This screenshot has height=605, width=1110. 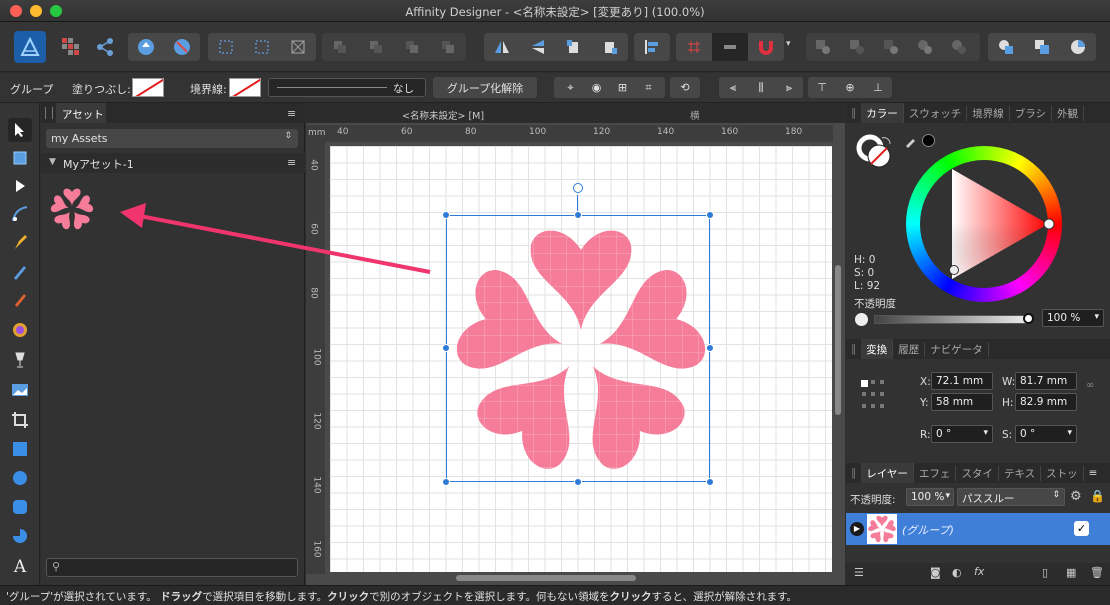 What do you see at coordinates (291, 162) in the screenshot?
I see `category-menu-icon: ≡` at bounding box center [291, 162].